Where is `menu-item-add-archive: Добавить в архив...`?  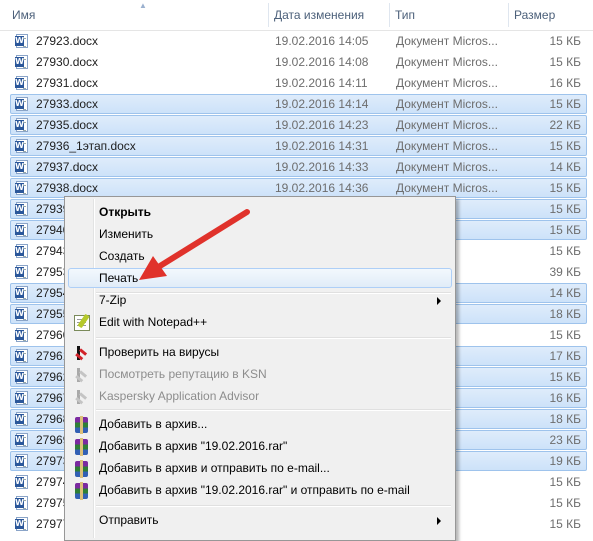 menu-item-add-archive: Добавить в архив... is located at coordinates (260, 424).